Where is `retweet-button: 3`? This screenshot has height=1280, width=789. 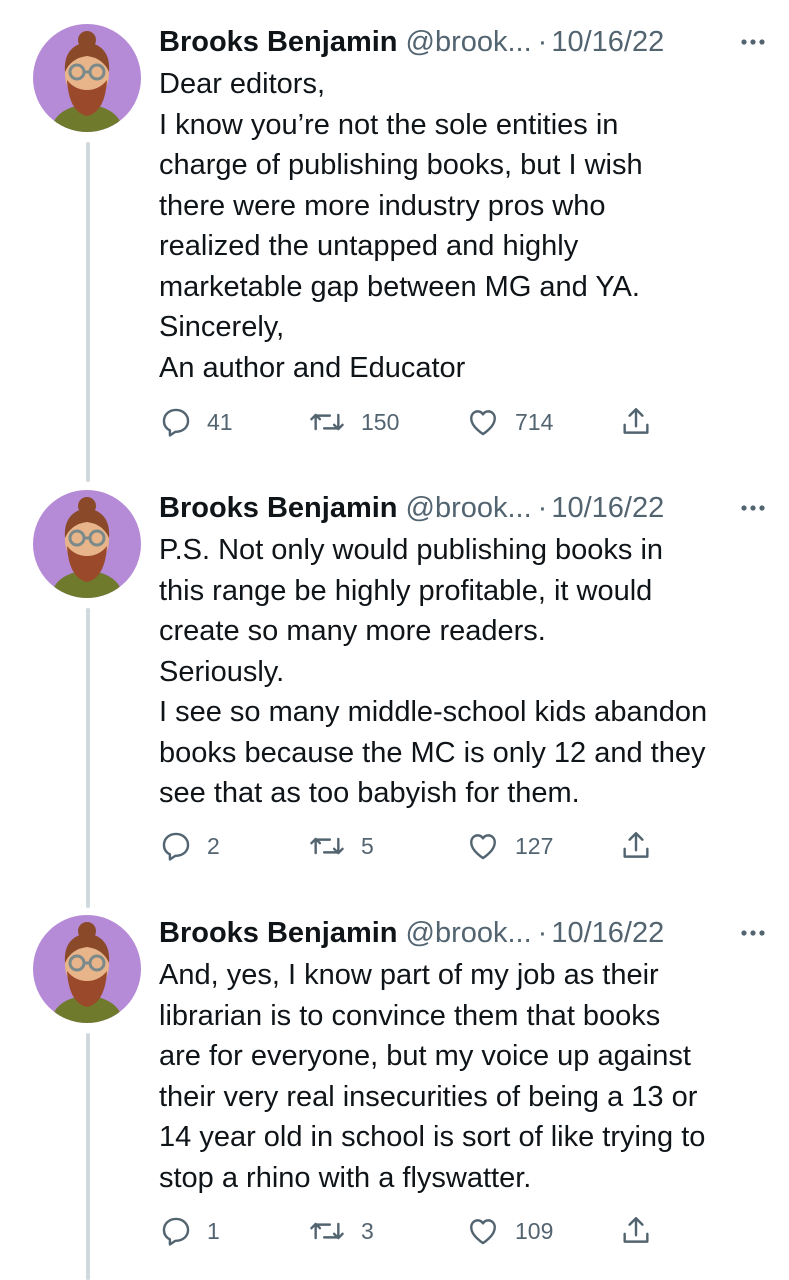 retweet-button: 3 is located at coordinates (340, 1231).